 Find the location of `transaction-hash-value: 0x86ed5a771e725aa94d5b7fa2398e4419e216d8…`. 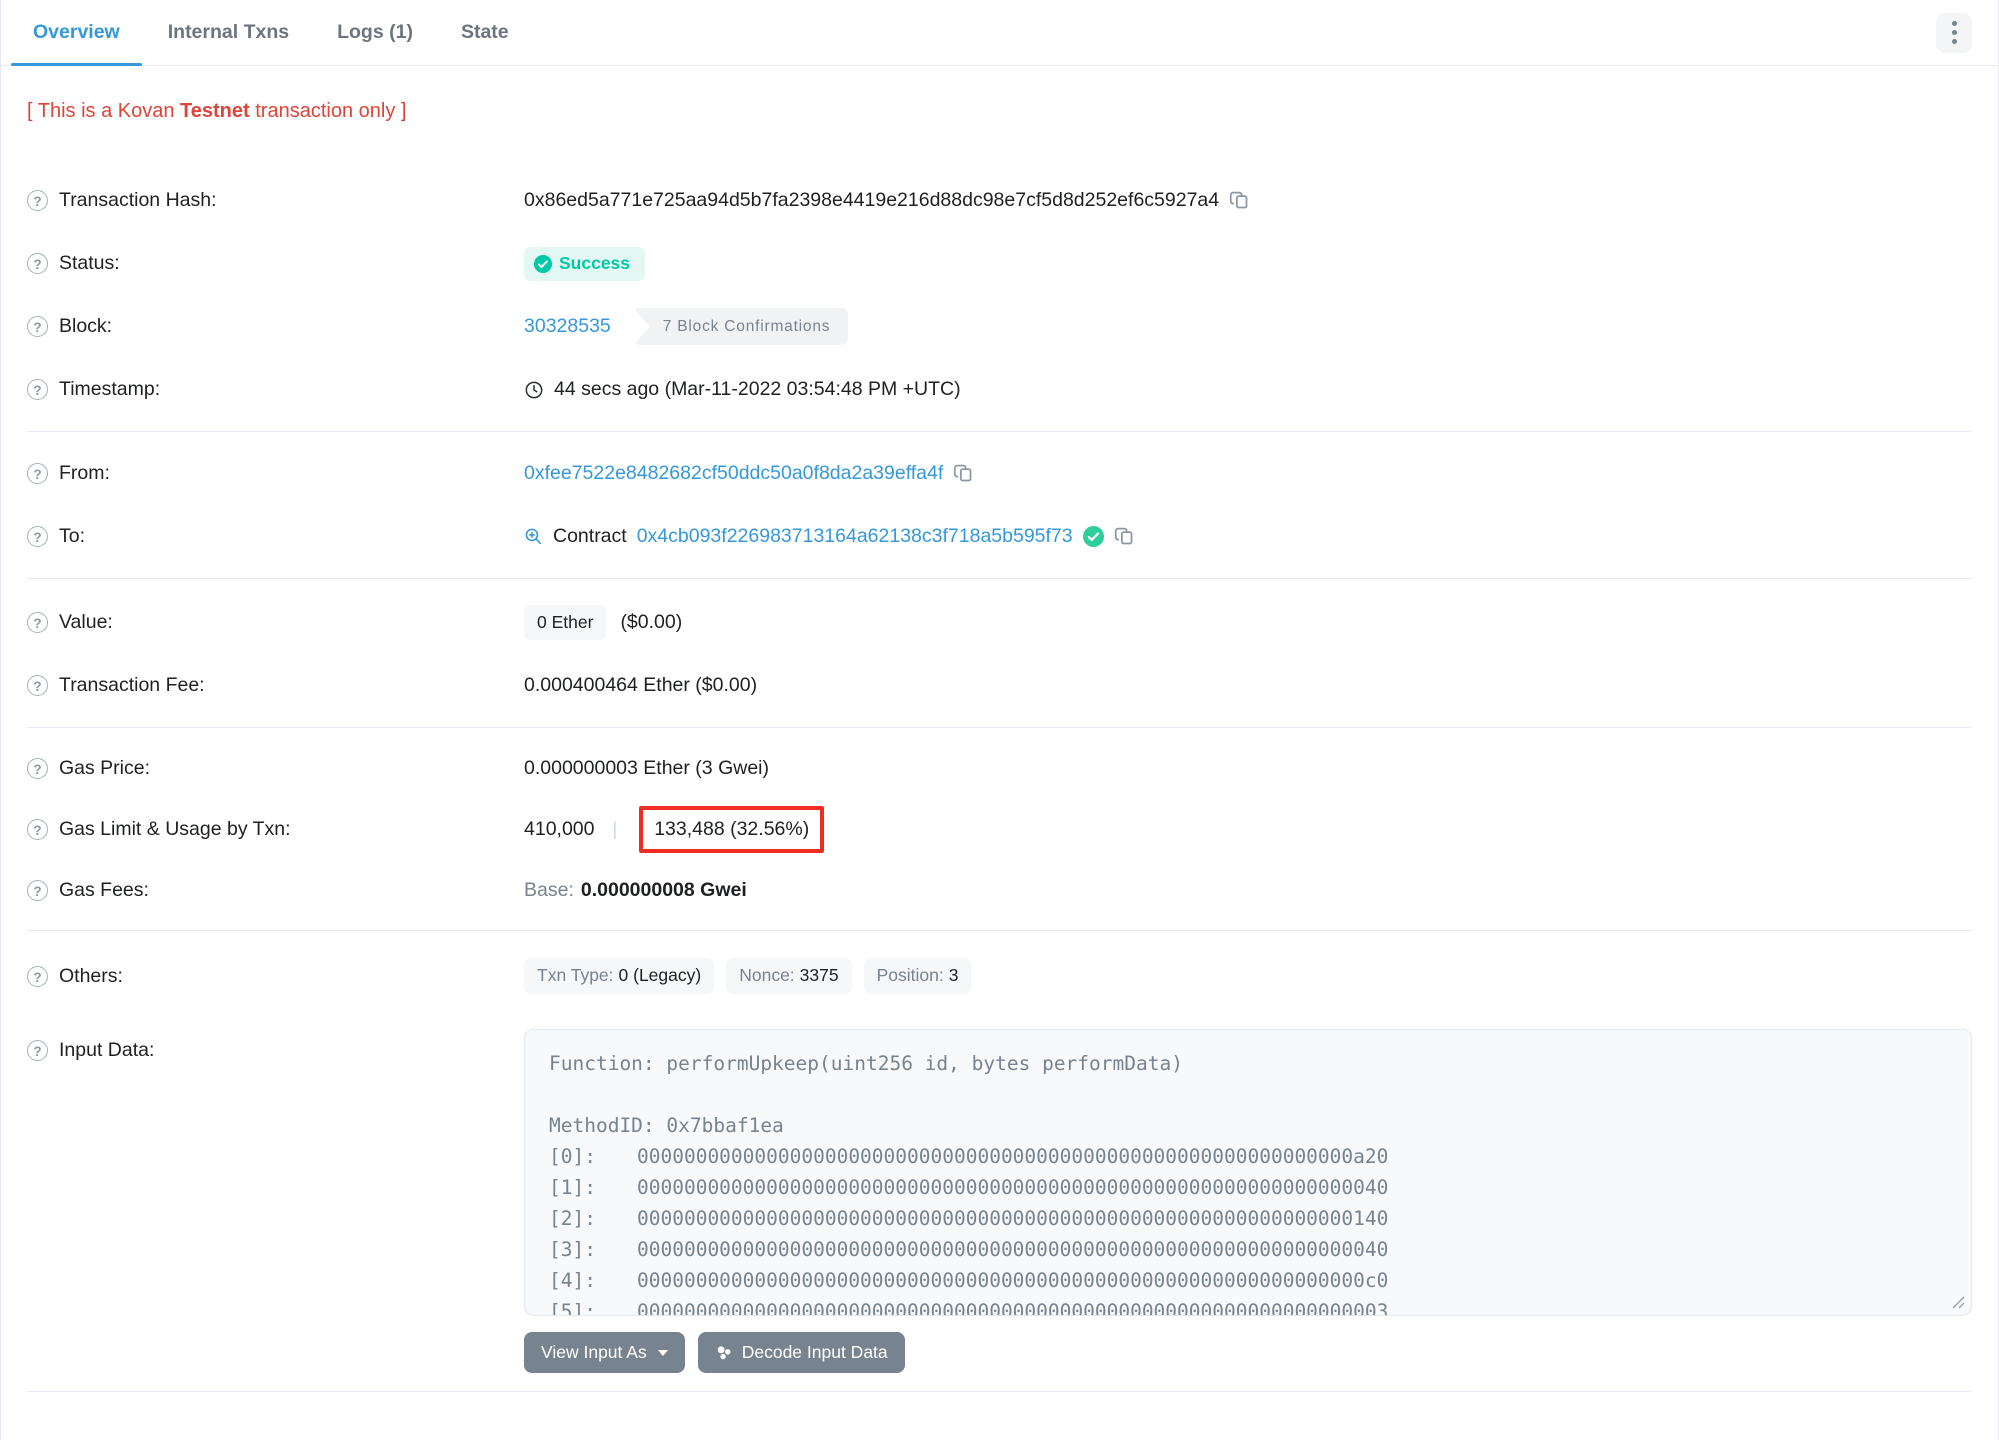

transaction-hash-value: 0x86ed5a771e725aa94d5b7fa2398e4419e216d8… is located at coordinates (872, 200).